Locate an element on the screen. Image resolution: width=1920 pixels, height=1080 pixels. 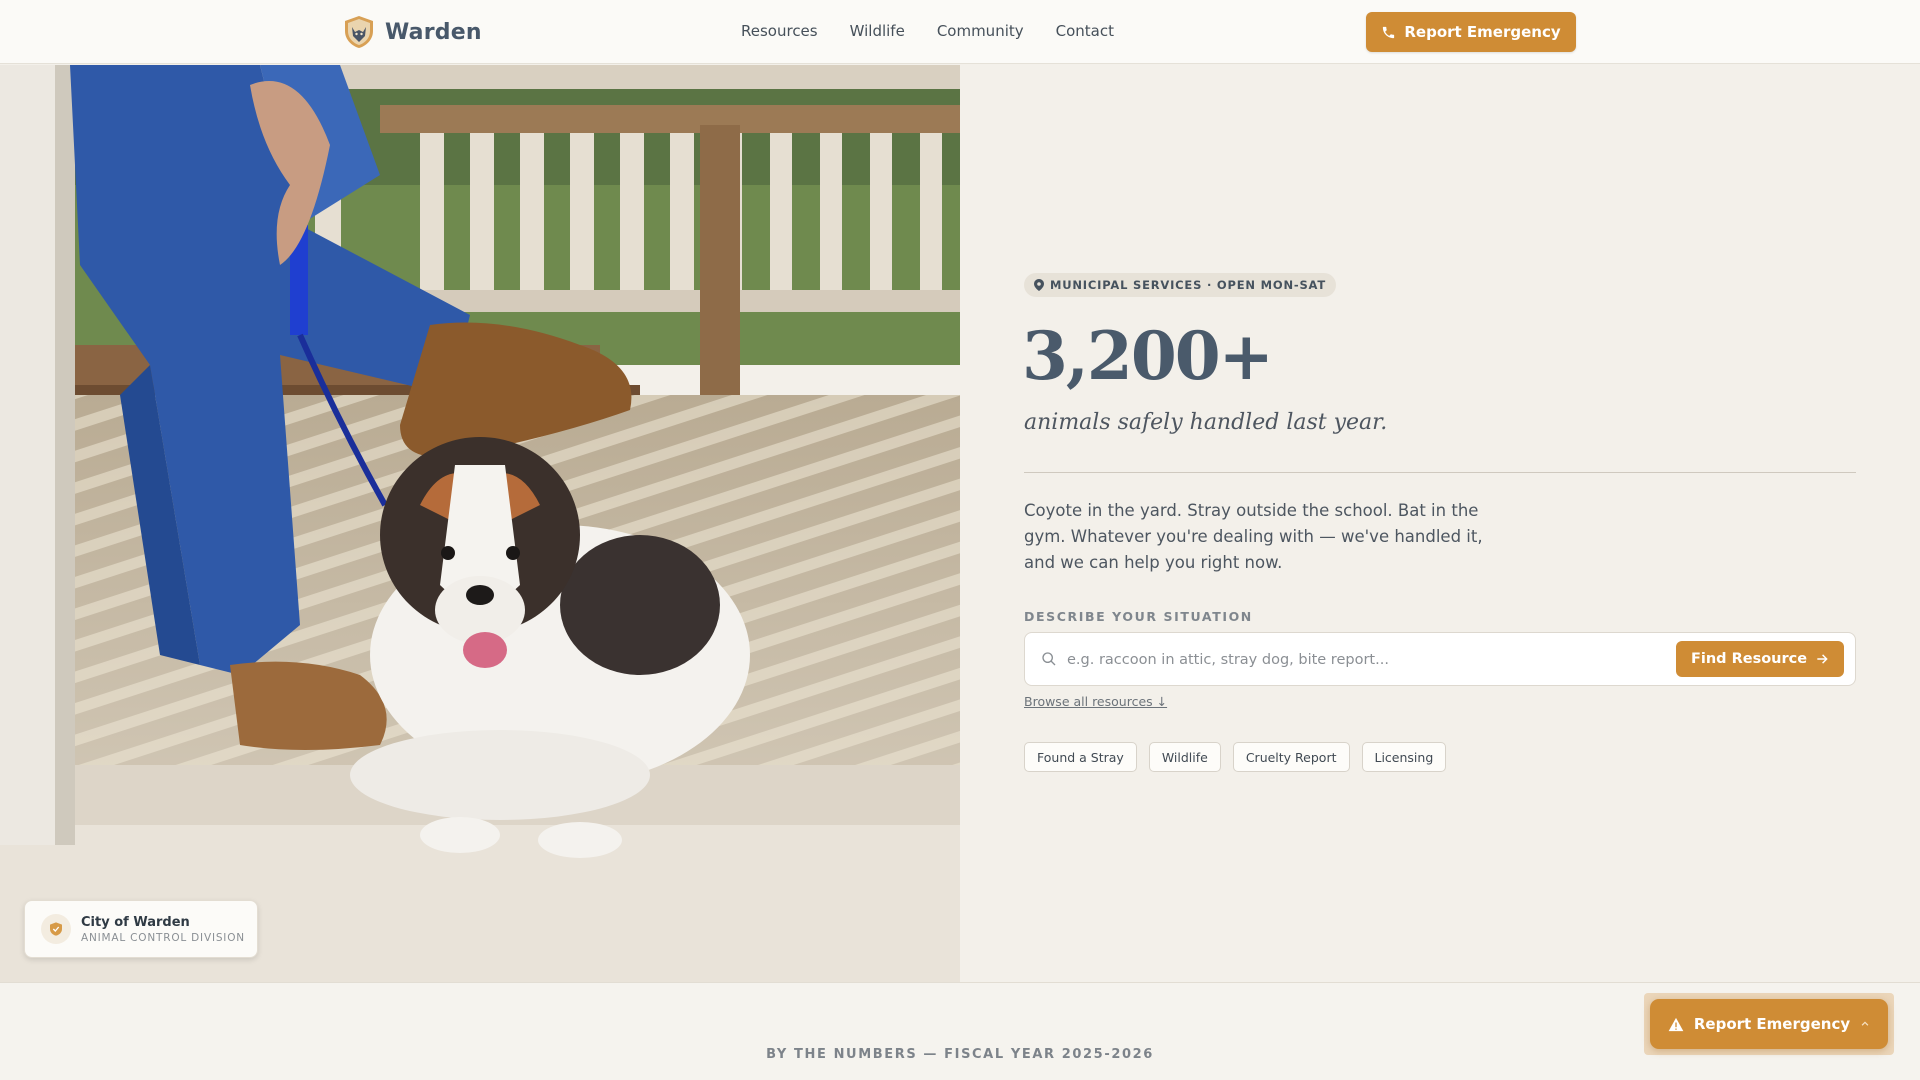
search-input is located at coordinates (1367, 660).